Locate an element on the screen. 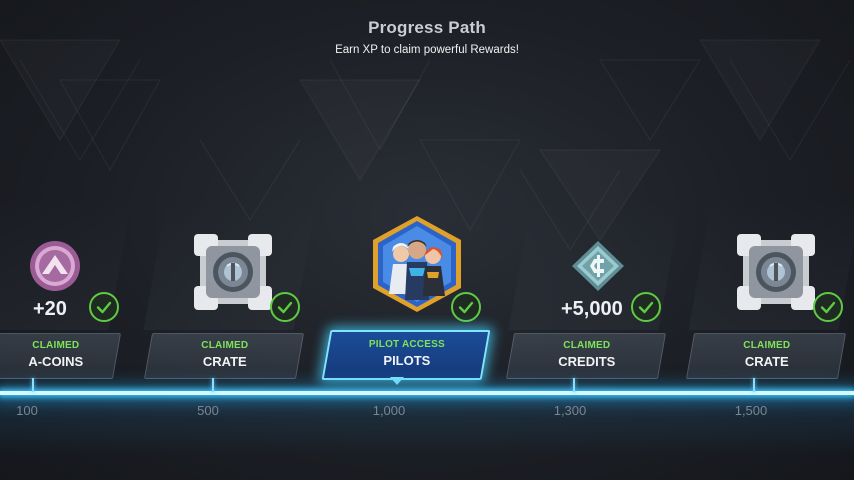  xp-milestone-label: 100 is located at coordinates (27, 410).